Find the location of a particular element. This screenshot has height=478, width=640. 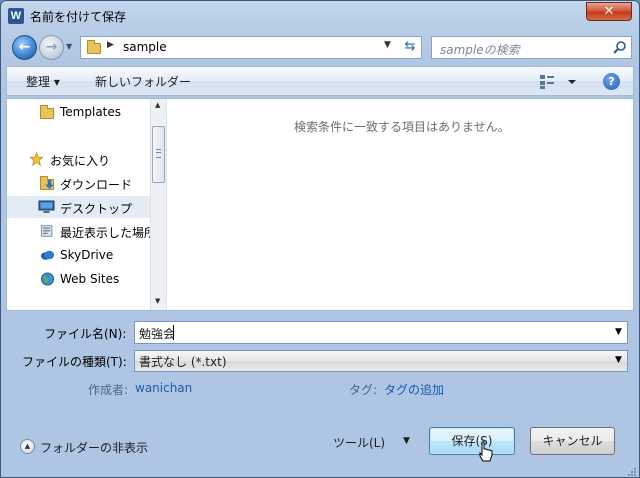

desktop-icon is located at coordinates (46, 206).